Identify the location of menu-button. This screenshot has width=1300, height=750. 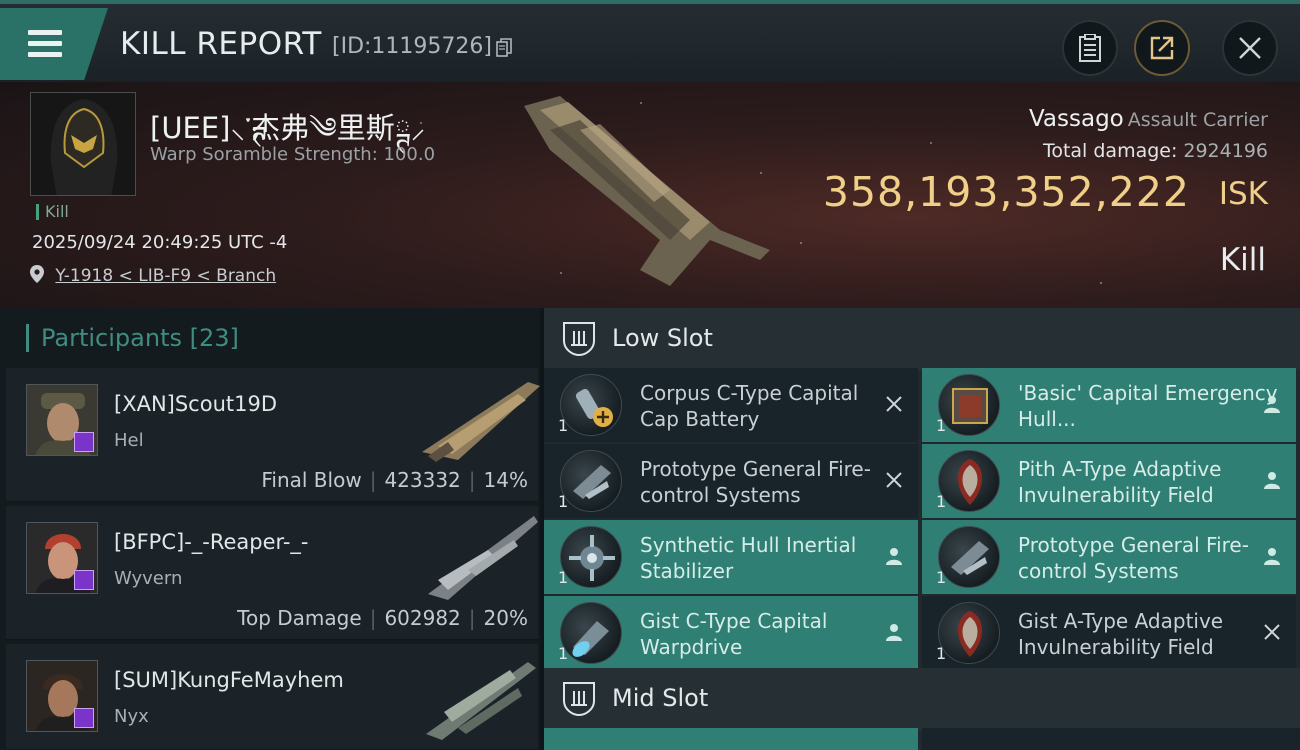
(54, 44).